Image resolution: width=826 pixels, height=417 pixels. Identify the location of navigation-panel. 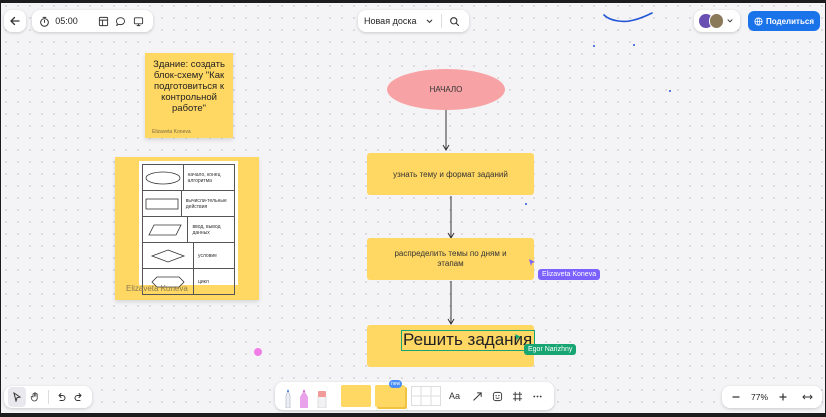
(48, 397).